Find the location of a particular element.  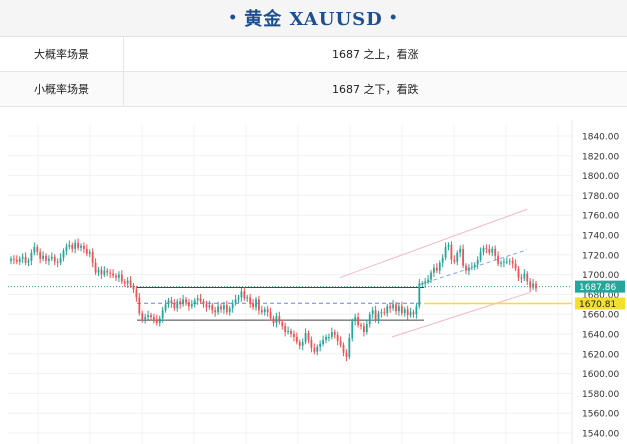

y-tick-label: 1560.00 is located at coordinates (600, 415).